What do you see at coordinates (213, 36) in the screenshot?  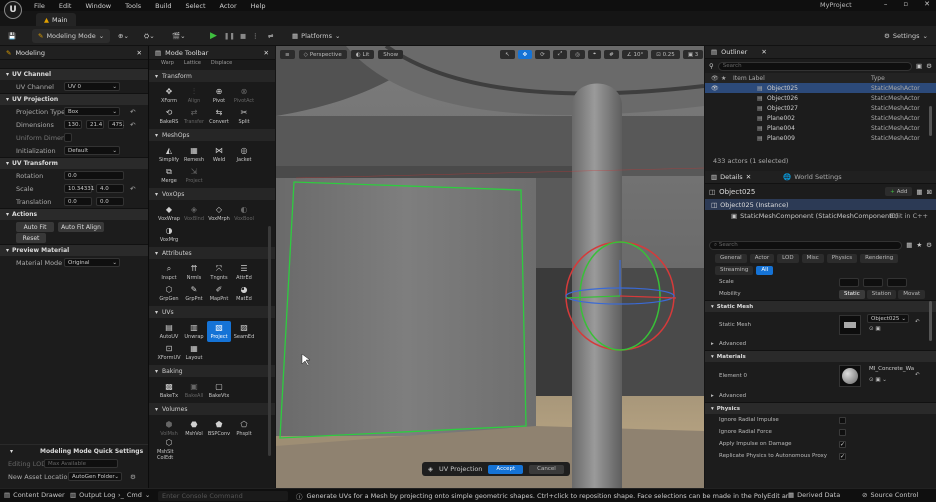 I see `play-icon: ▶` at bounding box center [213, 36].